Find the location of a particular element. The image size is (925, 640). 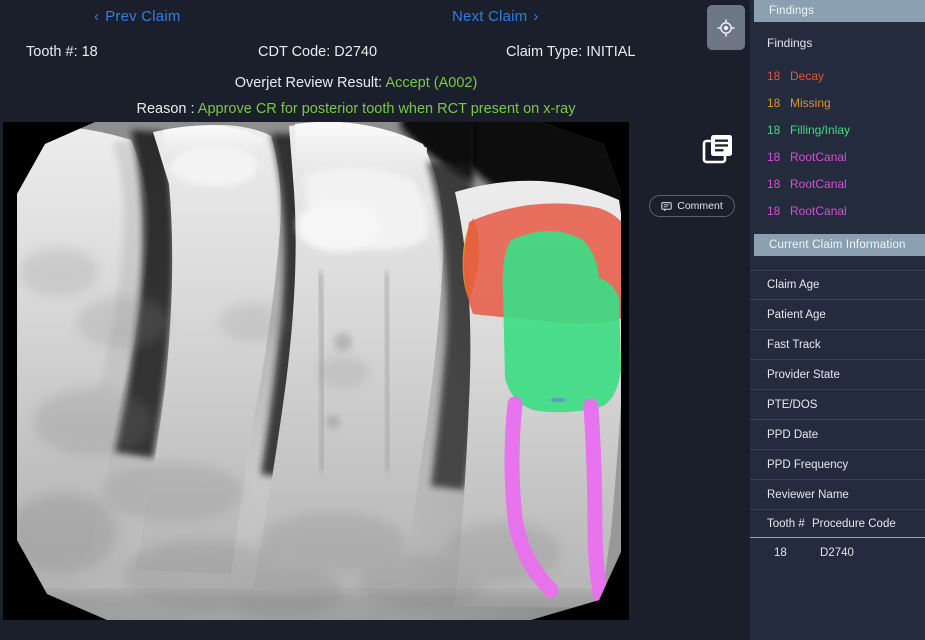

comment-button: Comment is located at coordinates (692, 206).